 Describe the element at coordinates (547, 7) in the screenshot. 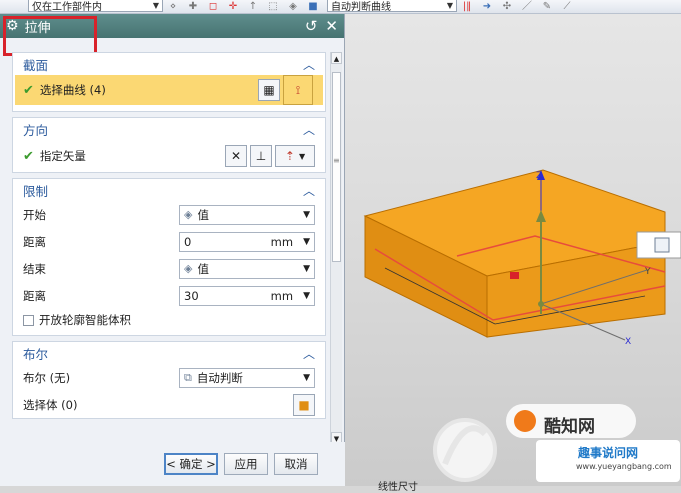

I see `pen-icon: ✎` at that location.